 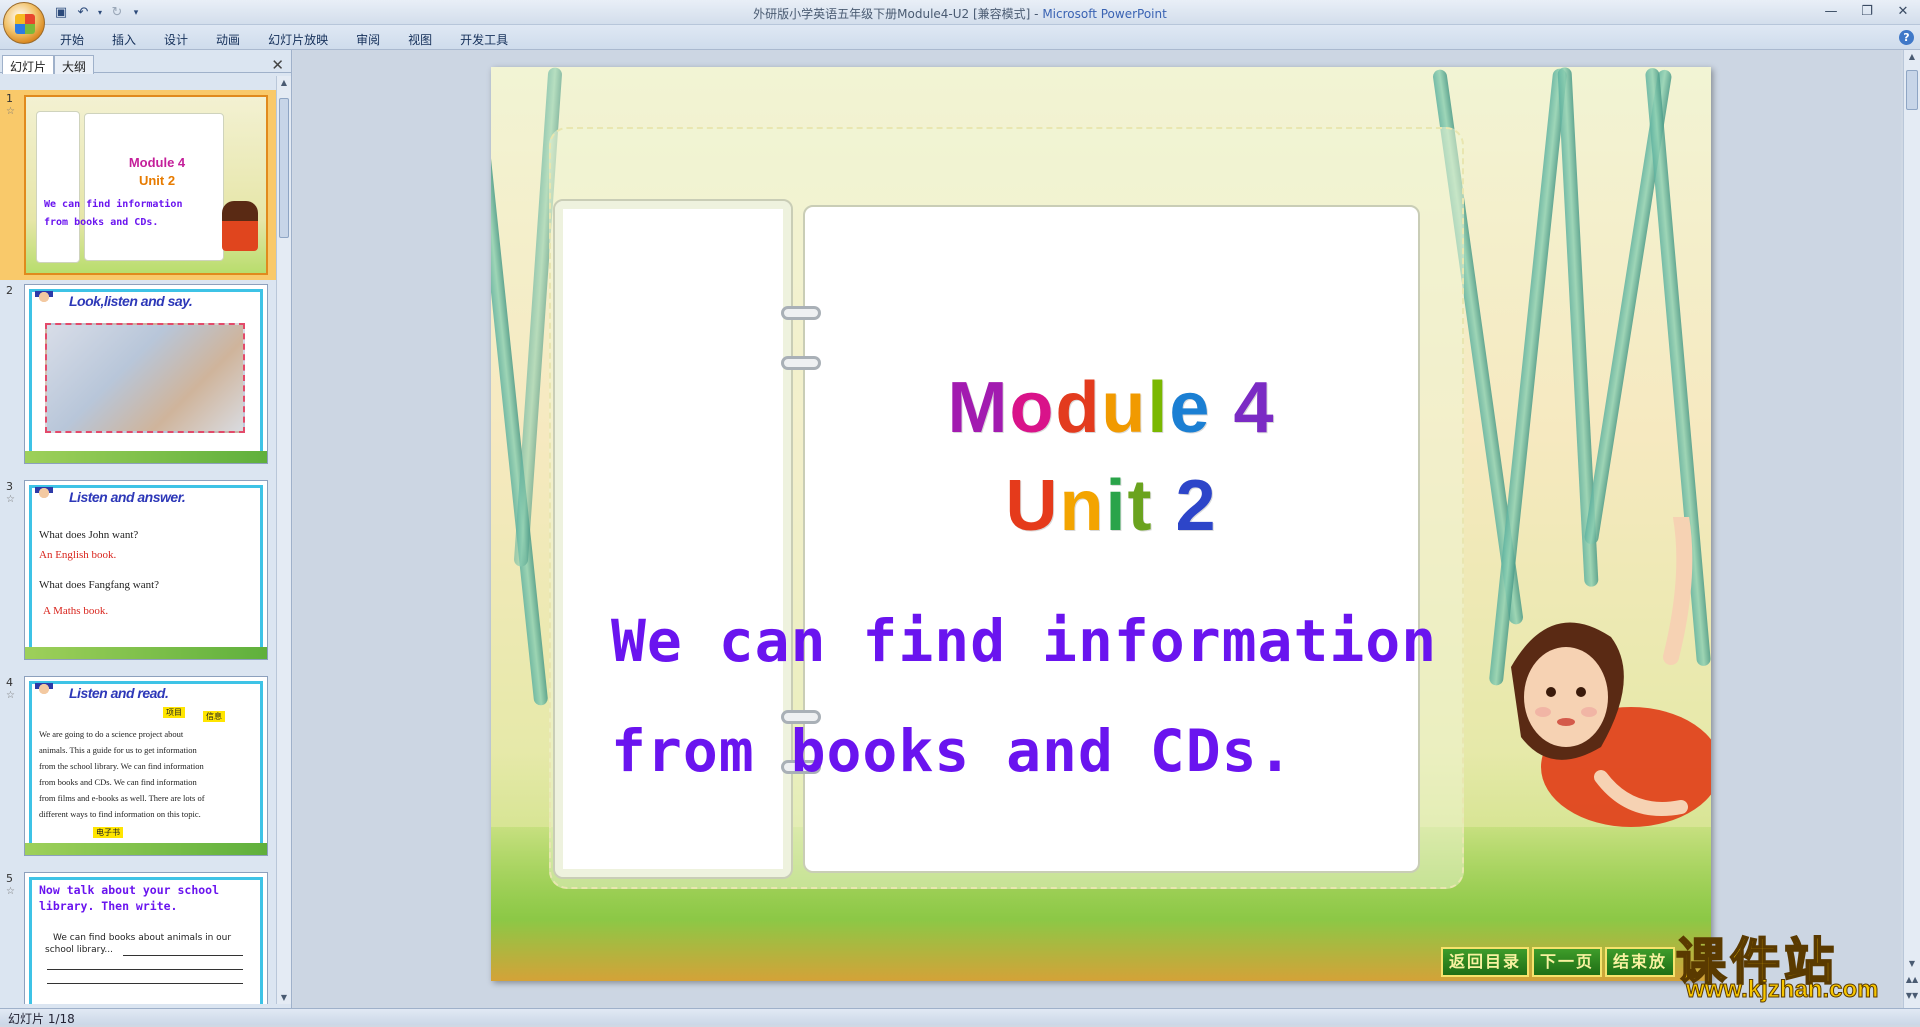 What do you see at coordinates (1911, 529) in the screenshot?
I see `slide-scrollbar: ▲ ▼ ▲▲ ▼▼` at bounding box center [1911, 529].